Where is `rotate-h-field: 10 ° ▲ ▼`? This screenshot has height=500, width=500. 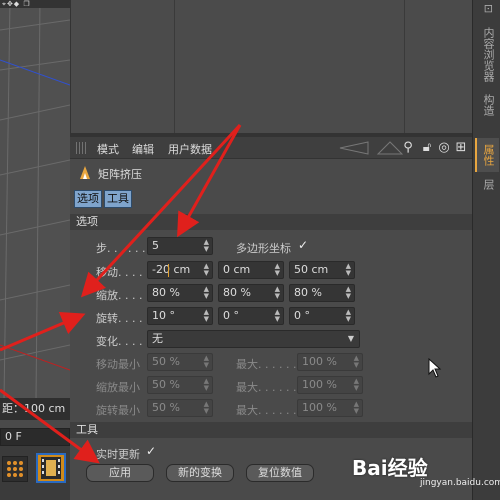 rotate-h-field: 10 ° ▲ ▼ is located at coordinates (180, 316).